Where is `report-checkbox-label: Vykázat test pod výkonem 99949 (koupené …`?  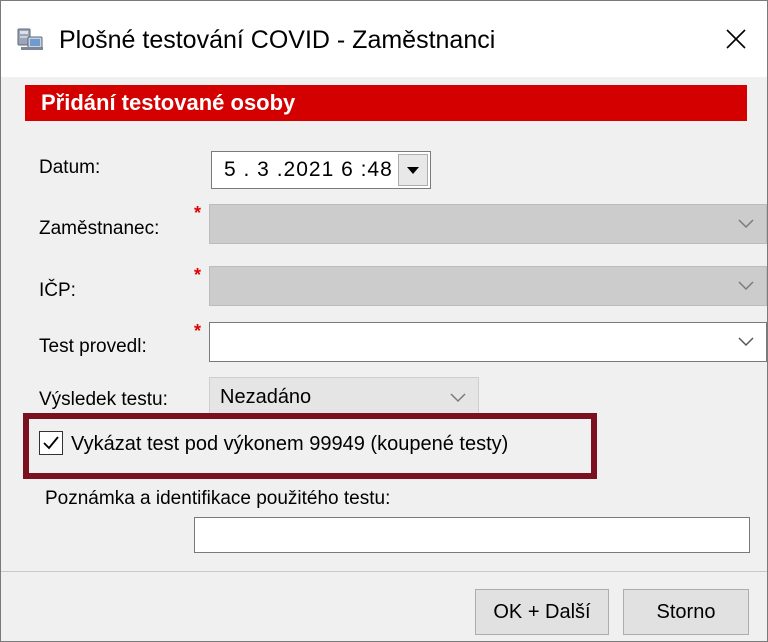
report-checkbox-label: Vykázat test pod výkonem 99949 (koupené … is located at coordinates (289, 444).